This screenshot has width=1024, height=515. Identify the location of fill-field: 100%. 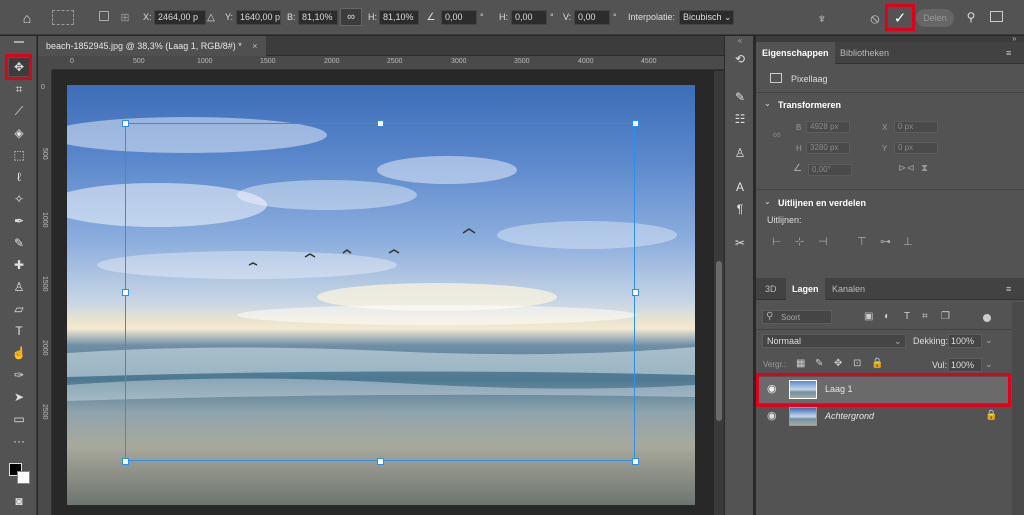
(965, 365).